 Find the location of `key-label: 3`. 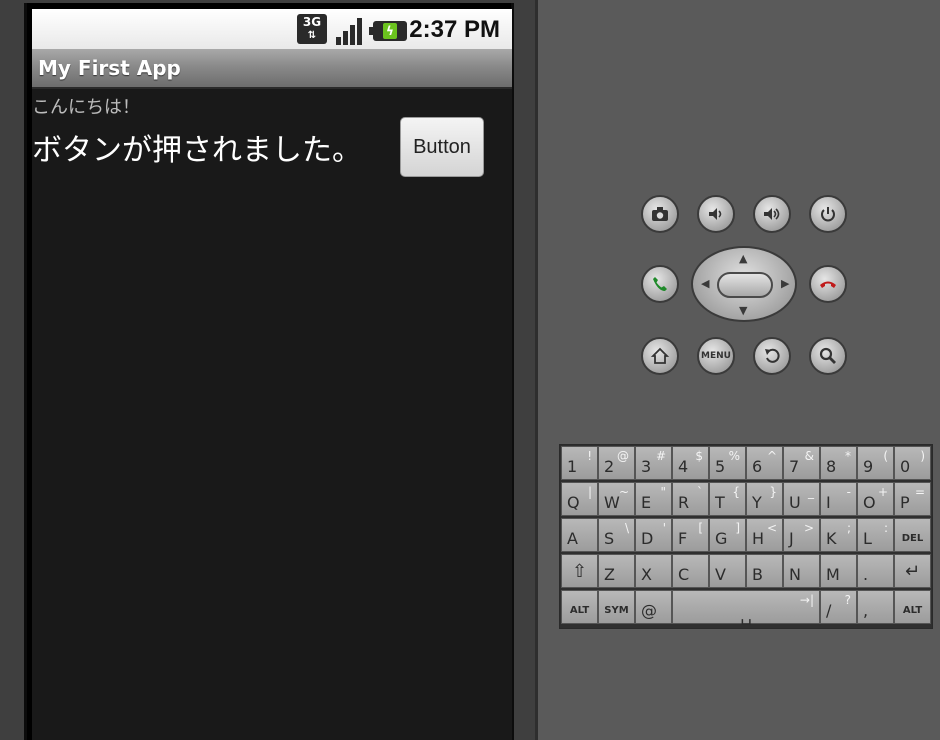

key-label: 3 is located at coordinates (646, 466).